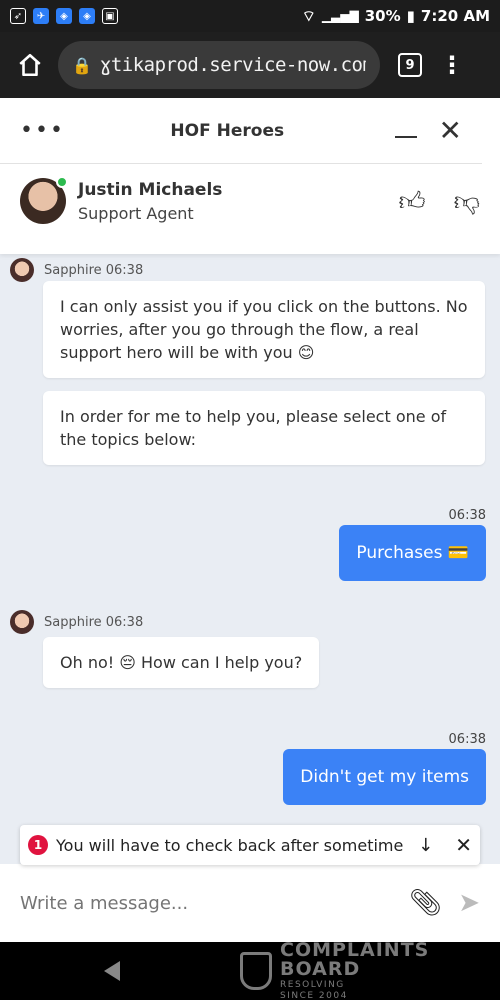 Image resolution: width=500 pixels, height=1000 pixels. Describe the element at coordinates (232, 65) in the screenshot. I see `url-text: ɣtikaprod.service-now.com` at that location.